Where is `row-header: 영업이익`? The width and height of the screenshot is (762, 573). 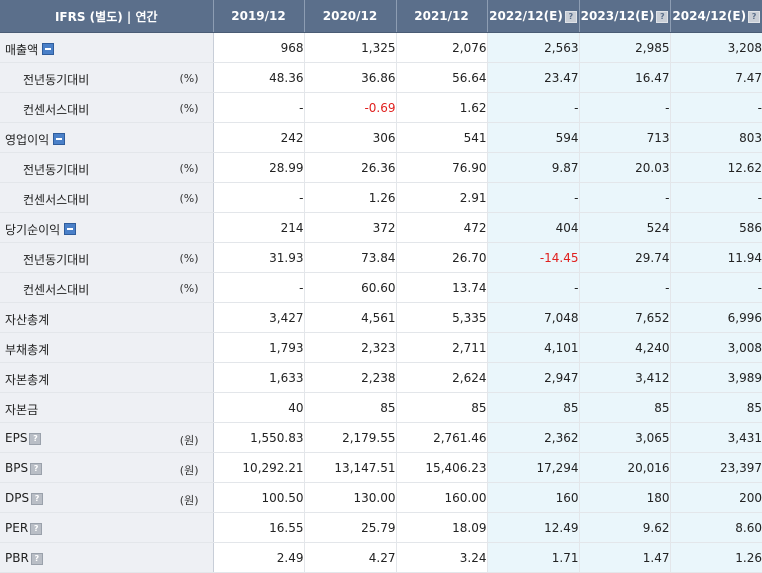
row-header: 영업이익 is located at coordinates (107, 137).